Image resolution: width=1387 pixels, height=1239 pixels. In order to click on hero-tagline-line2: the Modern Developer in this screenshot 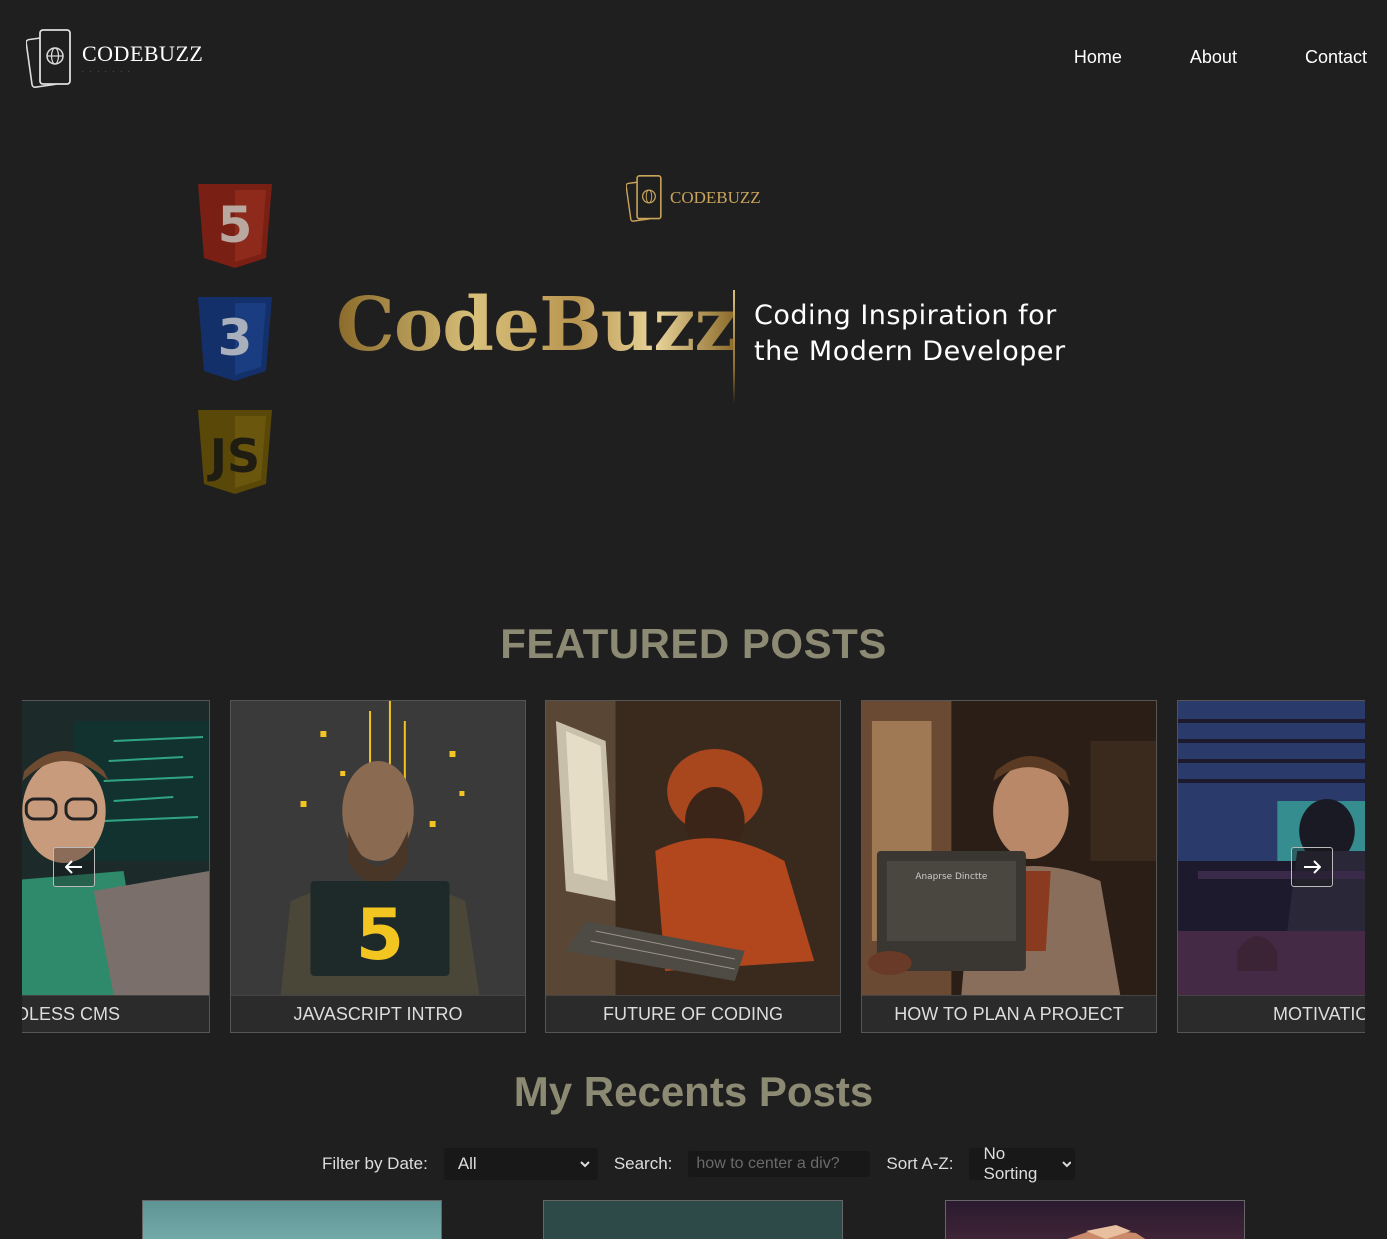, I will do `click(910, 351)`.